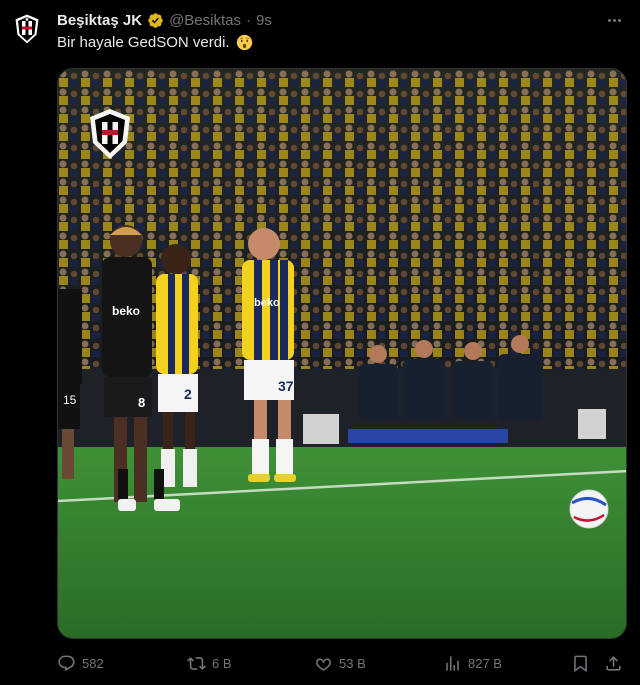  What do you see at coordinates (267, 303) in the screenshot?
I see `sponsor-text-fb: beko` at bounding box center [267, 303].